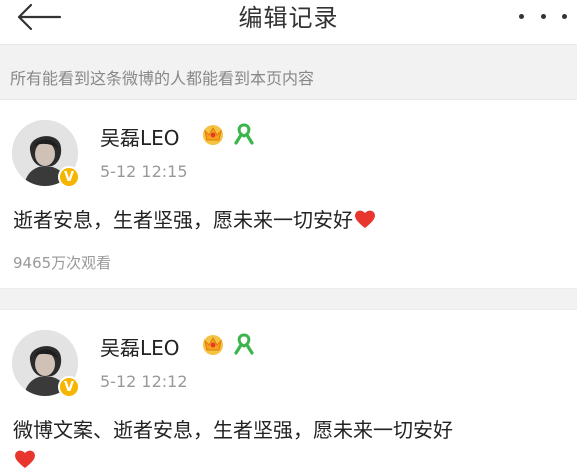 The width and height of the screenshot is (577, 473). Describe the element at coordinates (183, 220) in the screenshot. I see `post-text-content: 逝者安息，生者坚强，愿未来一切安好` at that location.